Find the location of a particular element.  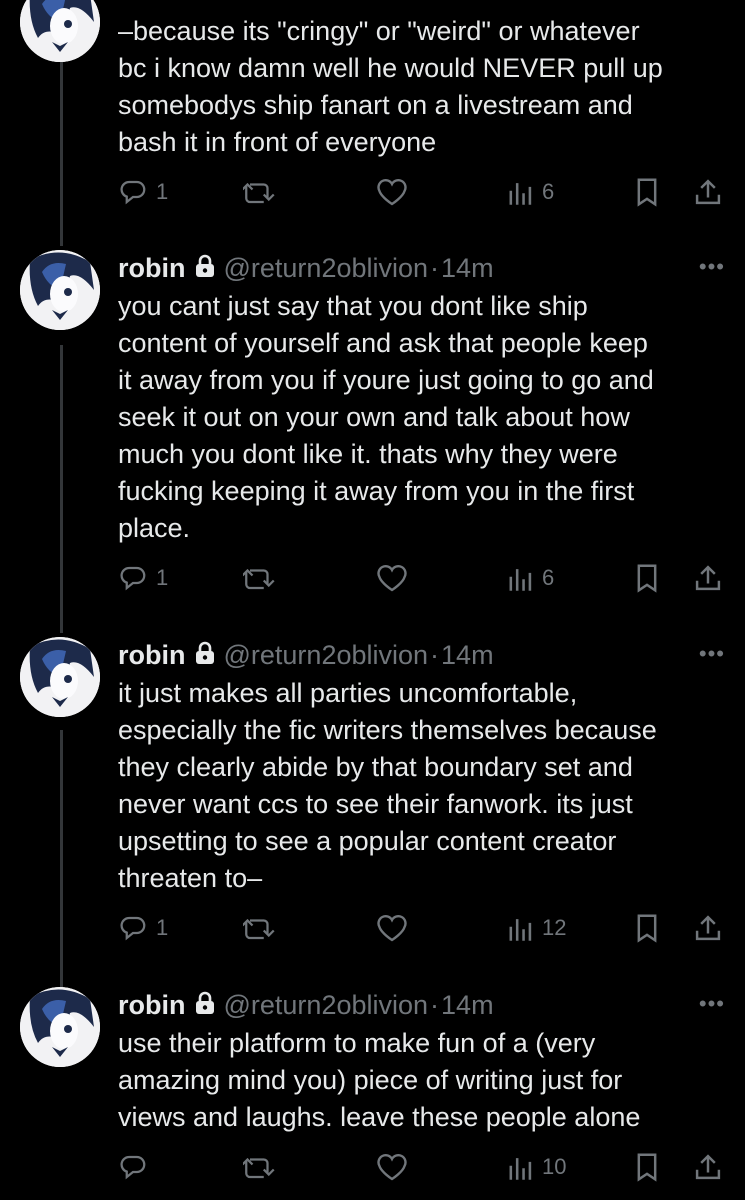

views-count: 10 is located at coordinates (554, 1166).